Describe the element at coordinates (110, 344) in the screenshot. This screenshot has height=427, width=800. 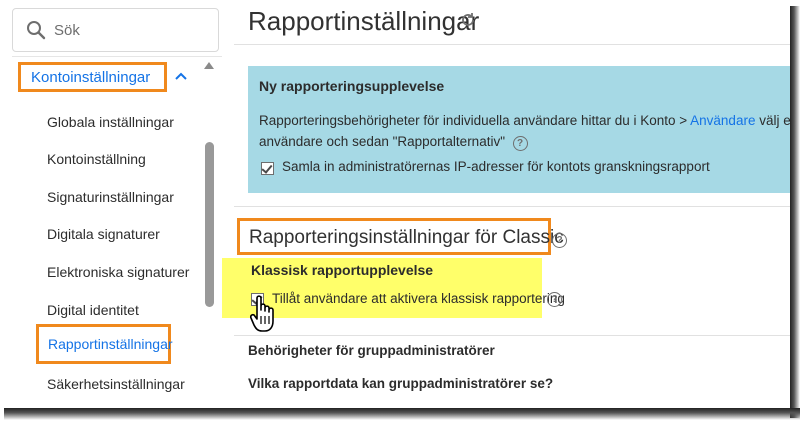
I see `sidebar-item-label: Rapportinställningar` at that location.